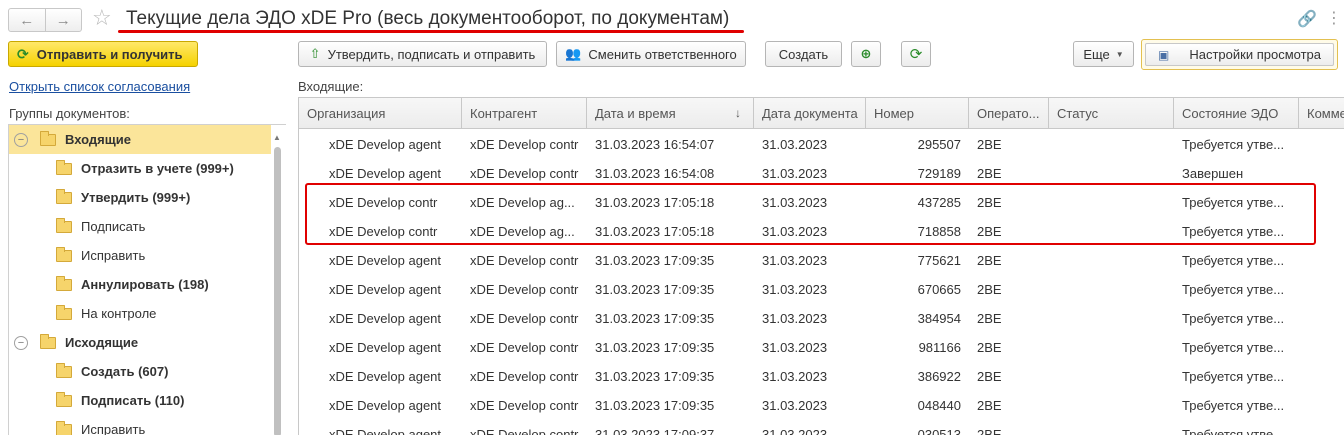  I want to click on scrollbar-thumb, so click(277, 291).